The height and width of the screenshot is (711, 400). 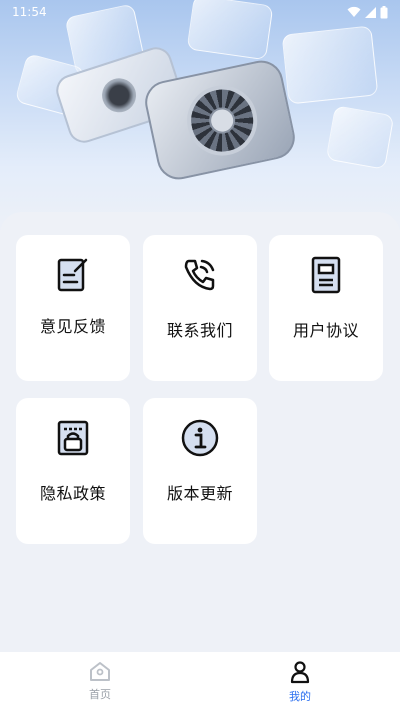 I want to click on status-bar: 11:54, so click(x=200, y=12).